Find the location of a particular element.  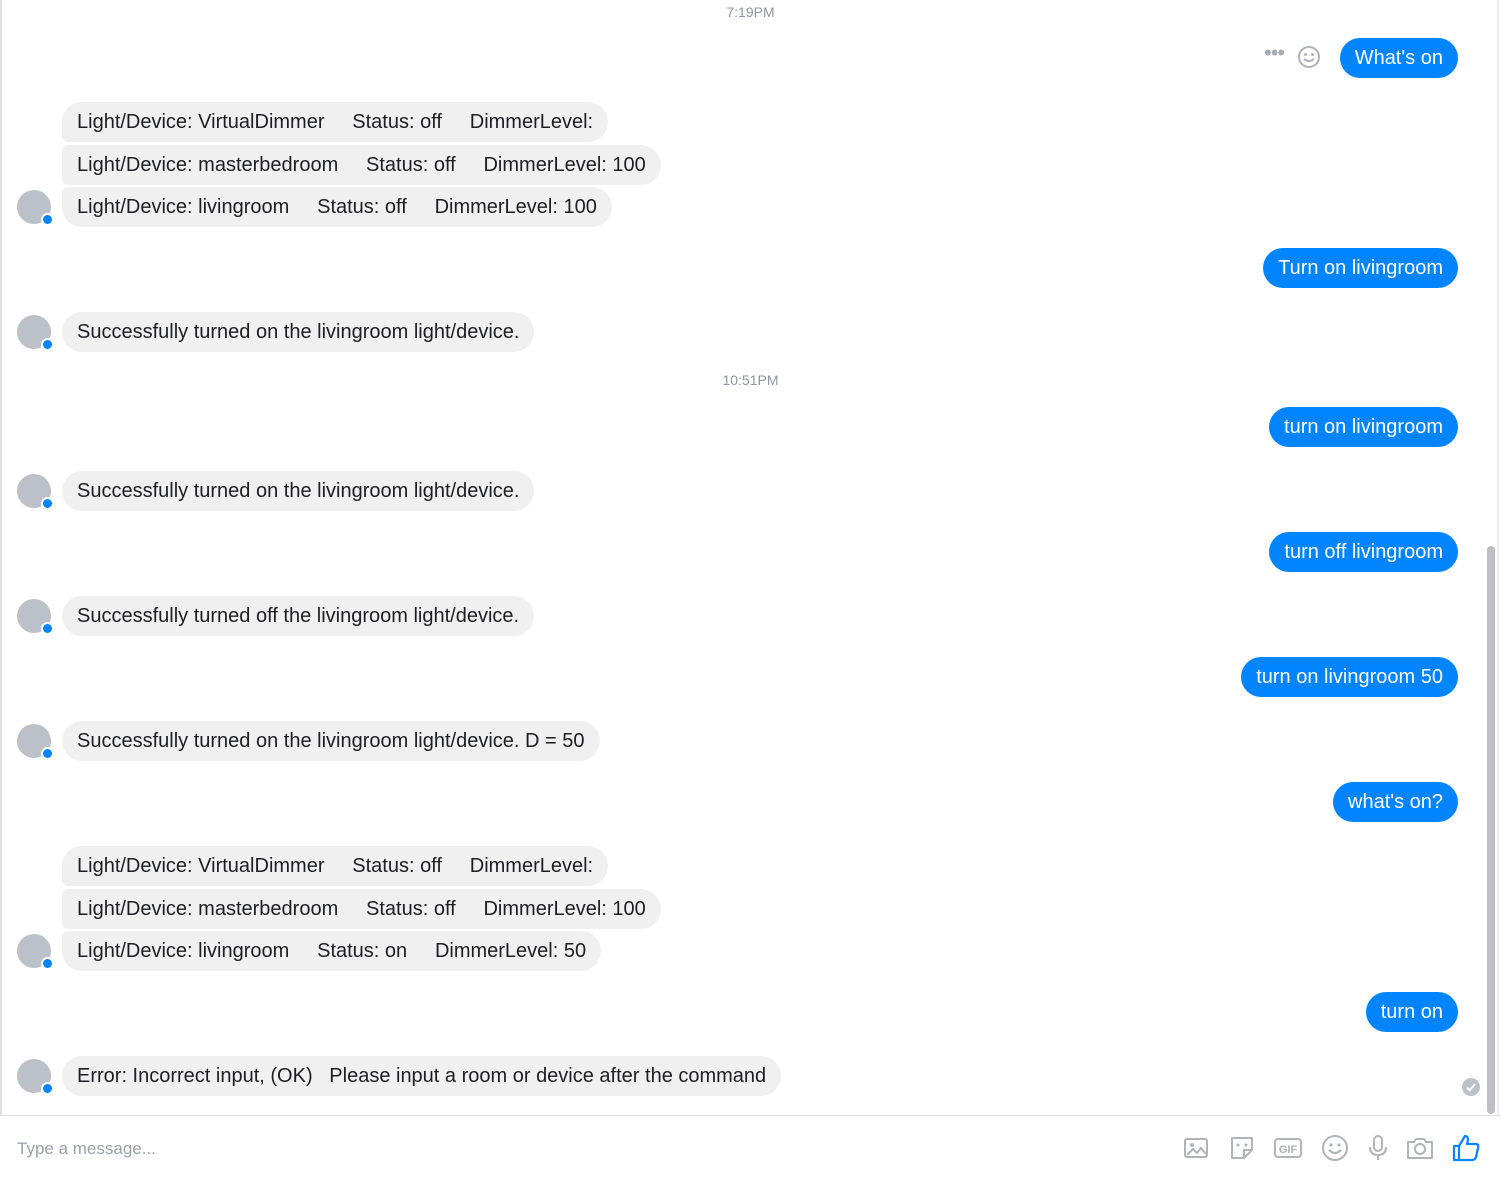

outgoing-message: Turn on livingroom is located at coordinates (1360, 268).